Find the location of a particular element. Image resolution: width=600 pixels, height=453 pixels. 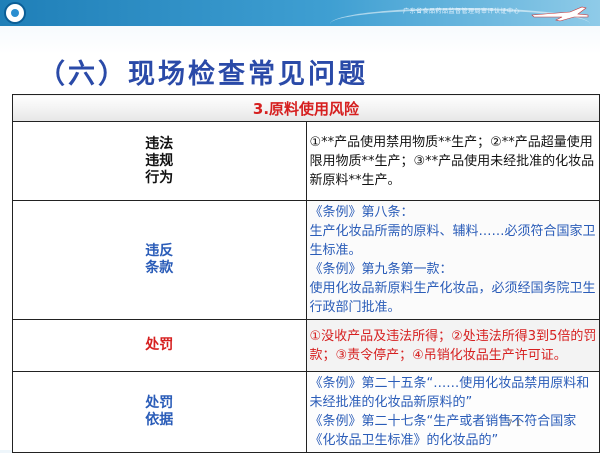

content-line: 《条例》第二十七条“生产或者销售不符合国家《化妆品卫生标准》的化妆品的” is located at coordinates (443, 431).